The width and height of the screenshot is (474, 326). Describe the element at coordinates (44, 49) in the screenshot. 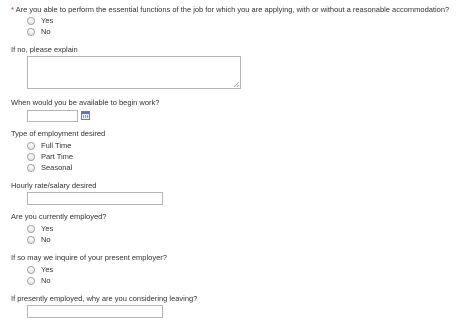

I see `explain-label: If no, please explain` at that location.